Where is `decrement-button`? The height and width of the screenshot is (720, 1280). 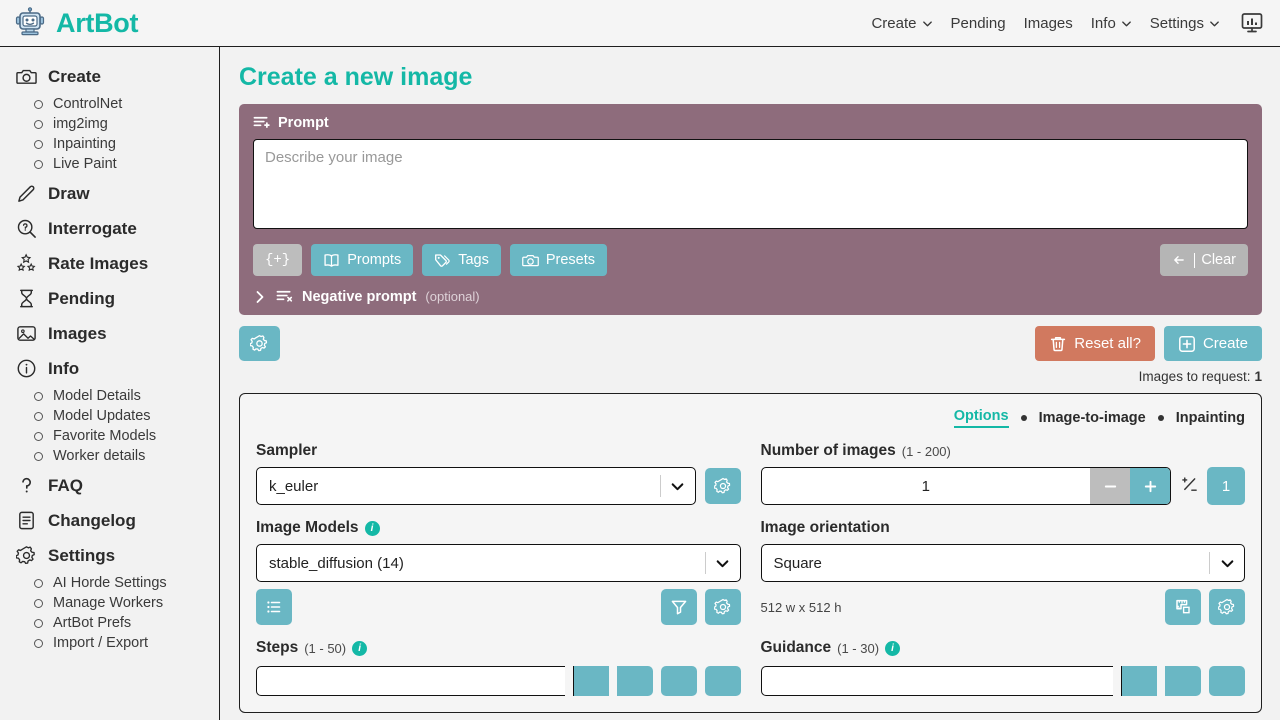
decrement-button is located at coordinates (1110, 486).